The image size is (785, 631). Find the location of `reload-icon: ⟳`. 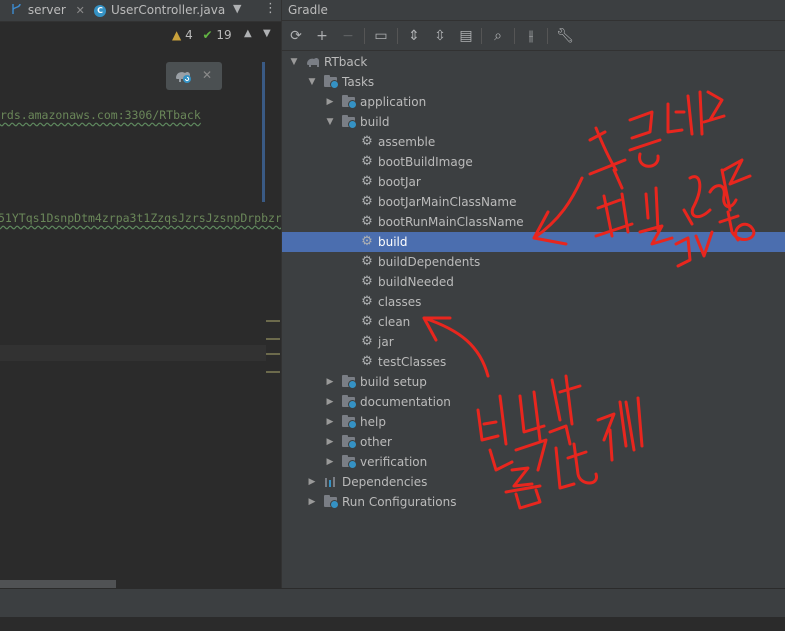

reload-icon: ⟳ is located at coordinates (296, 36).